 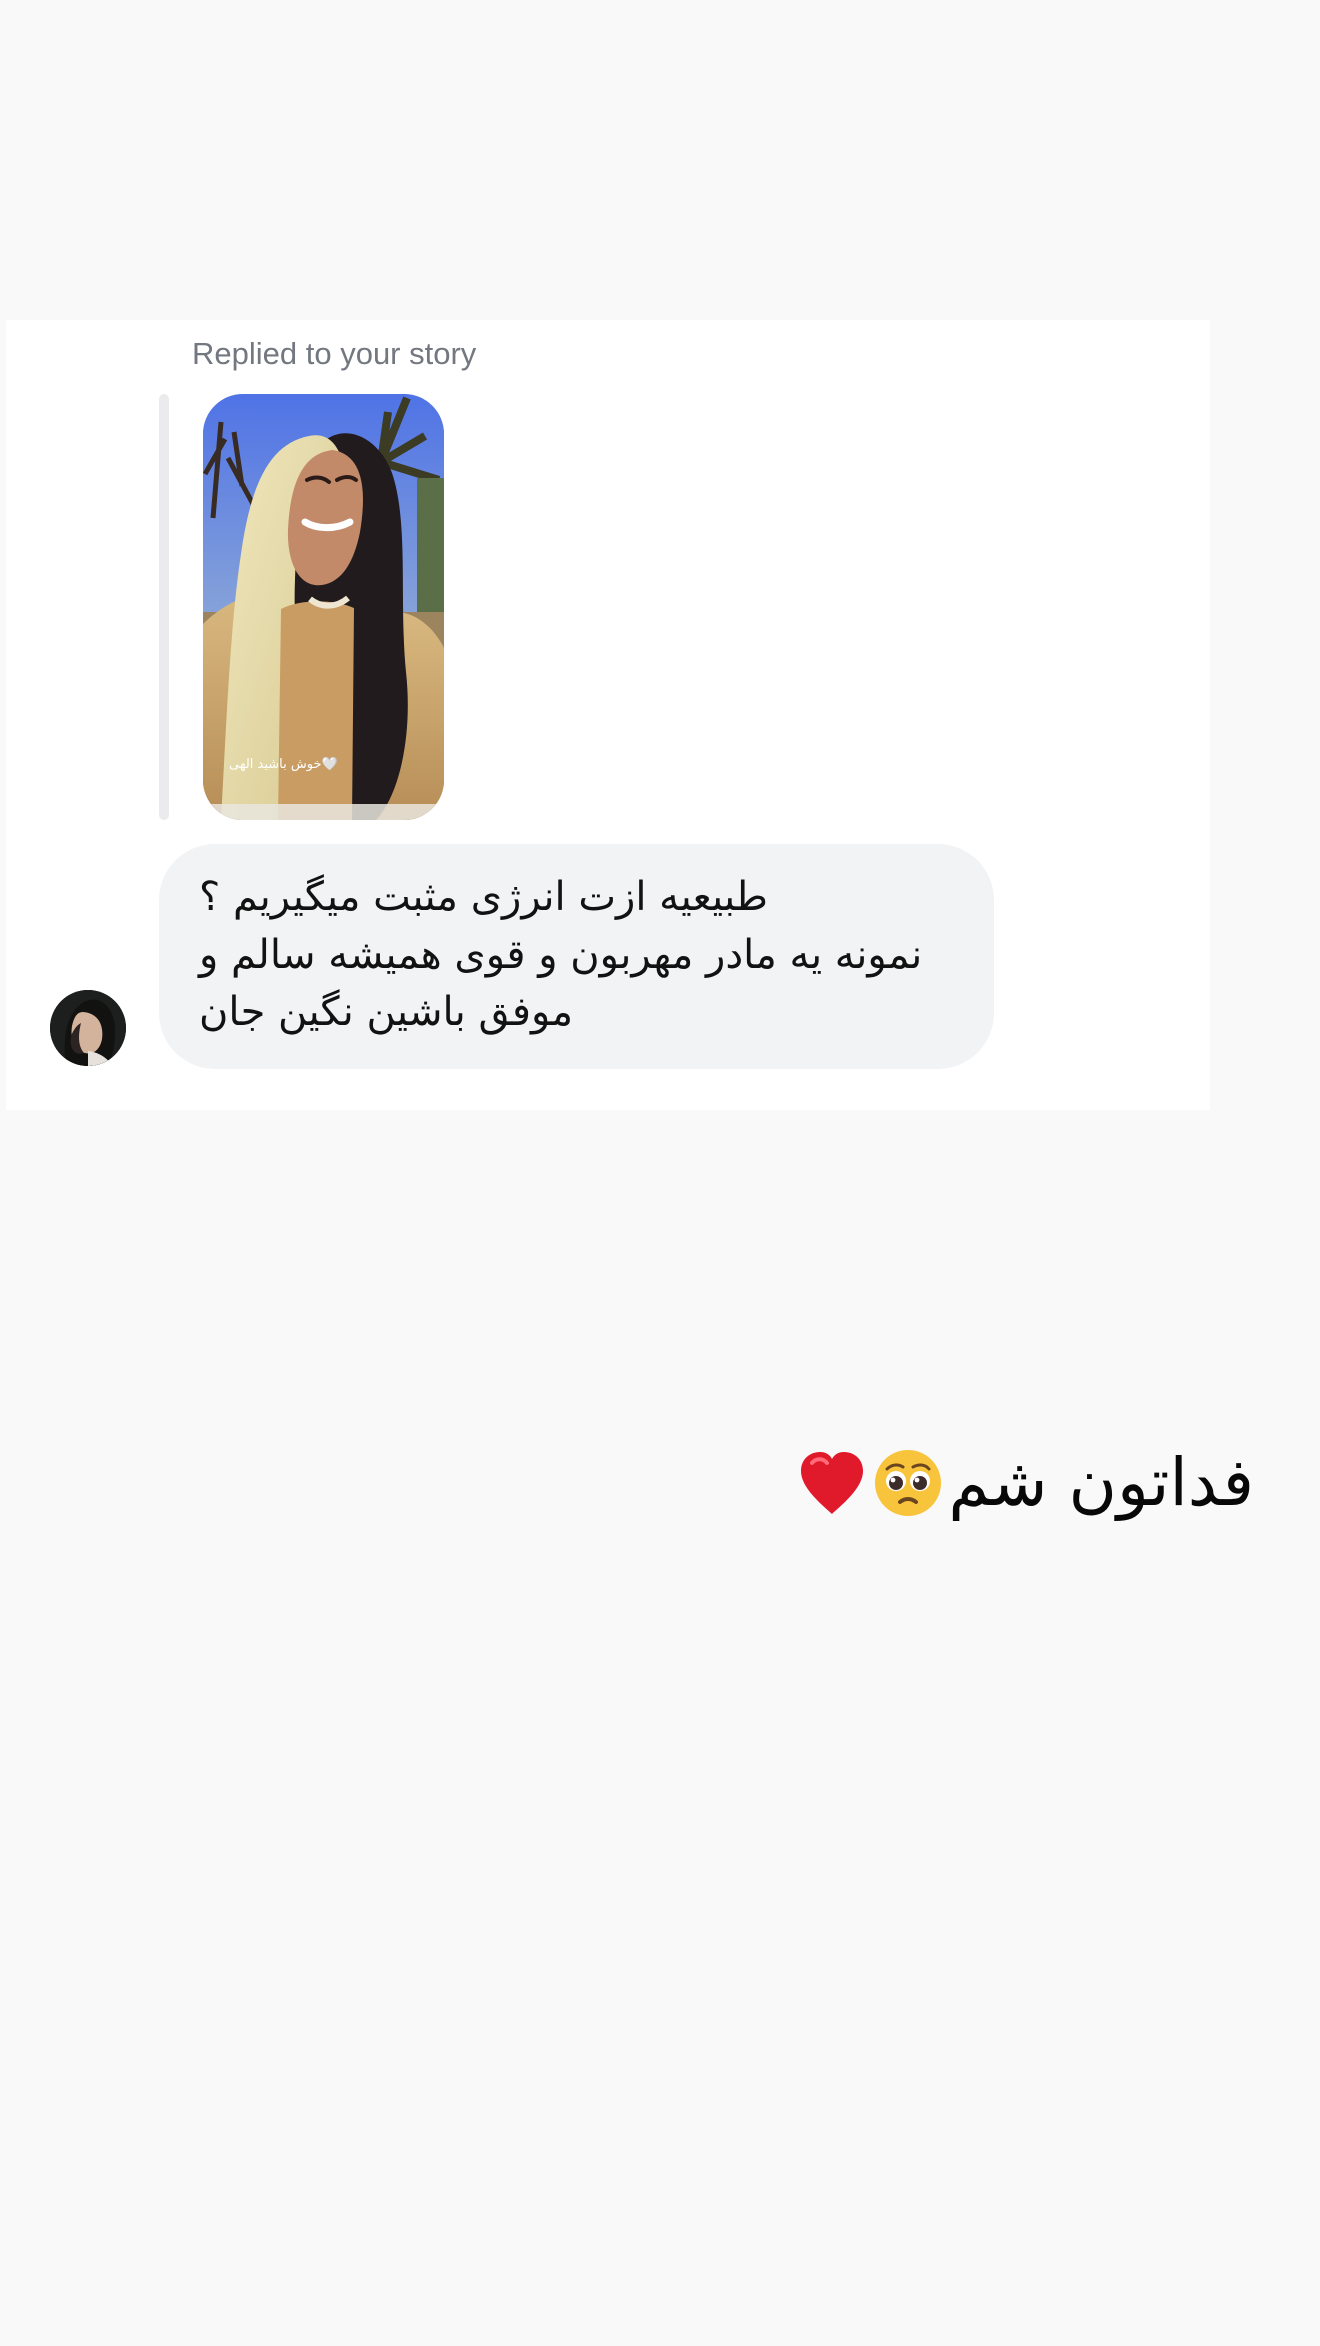 I want to click on outgoing-message: فداتون شم, so click(x=1025, y=1483).